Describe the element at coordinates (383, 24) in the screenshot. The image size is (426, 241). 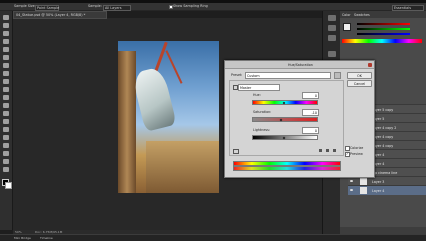
I see `red-slider` at that location.